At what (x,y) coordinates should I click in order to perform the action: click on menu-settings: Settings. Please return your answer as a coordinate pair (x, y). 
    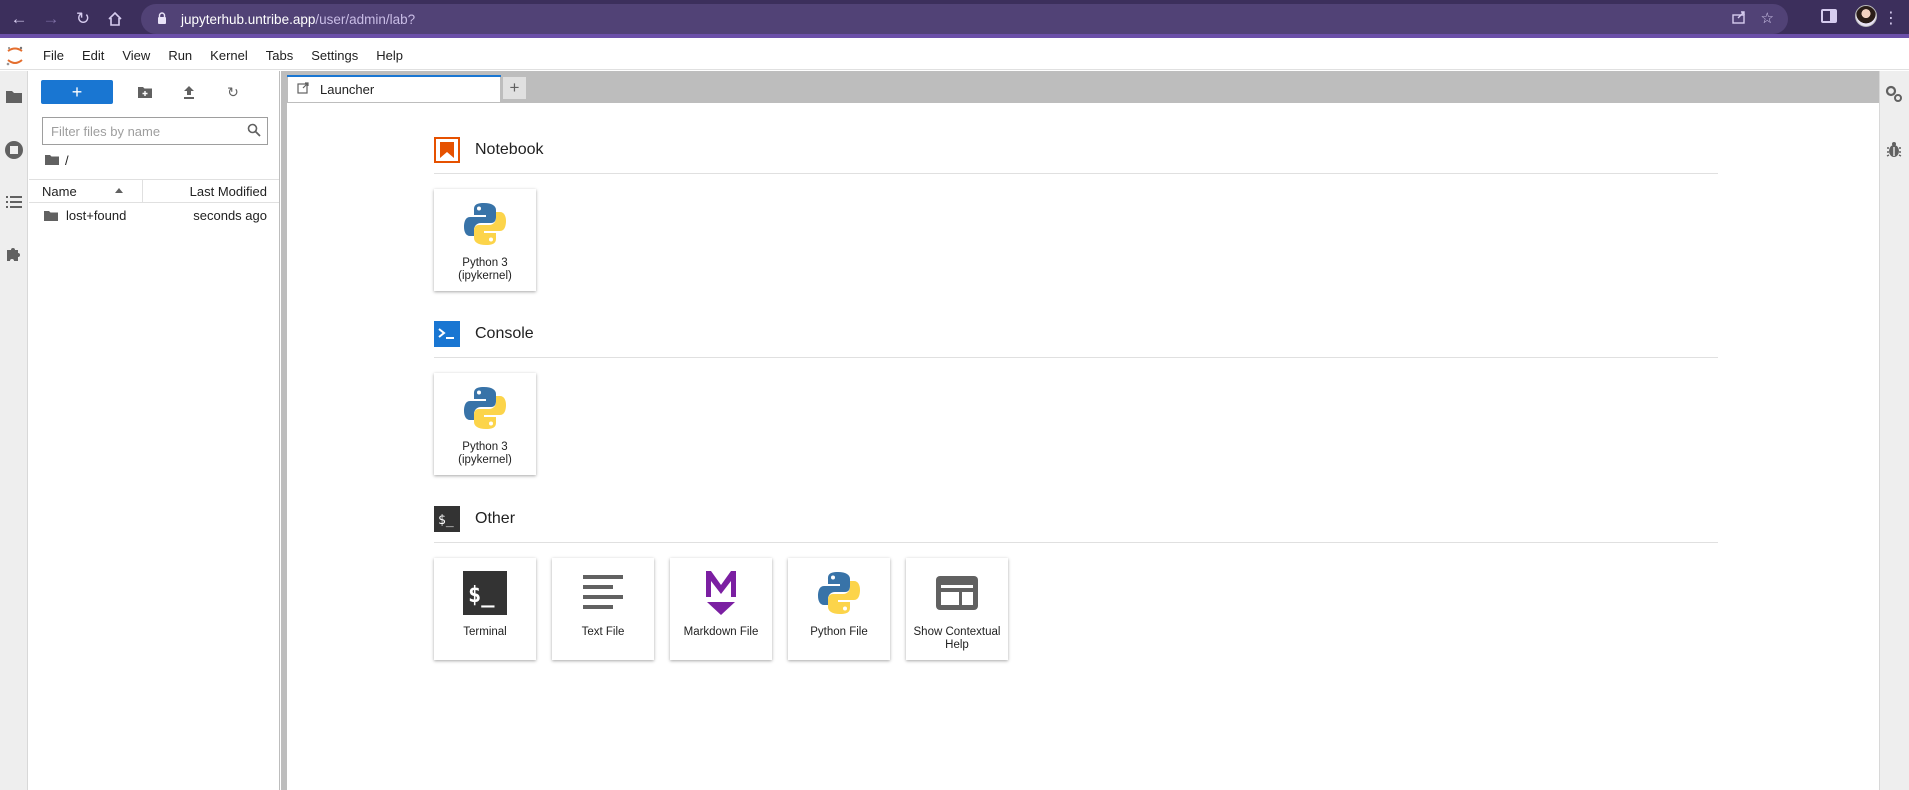
    Looking at the image, I should click on (334, 56).